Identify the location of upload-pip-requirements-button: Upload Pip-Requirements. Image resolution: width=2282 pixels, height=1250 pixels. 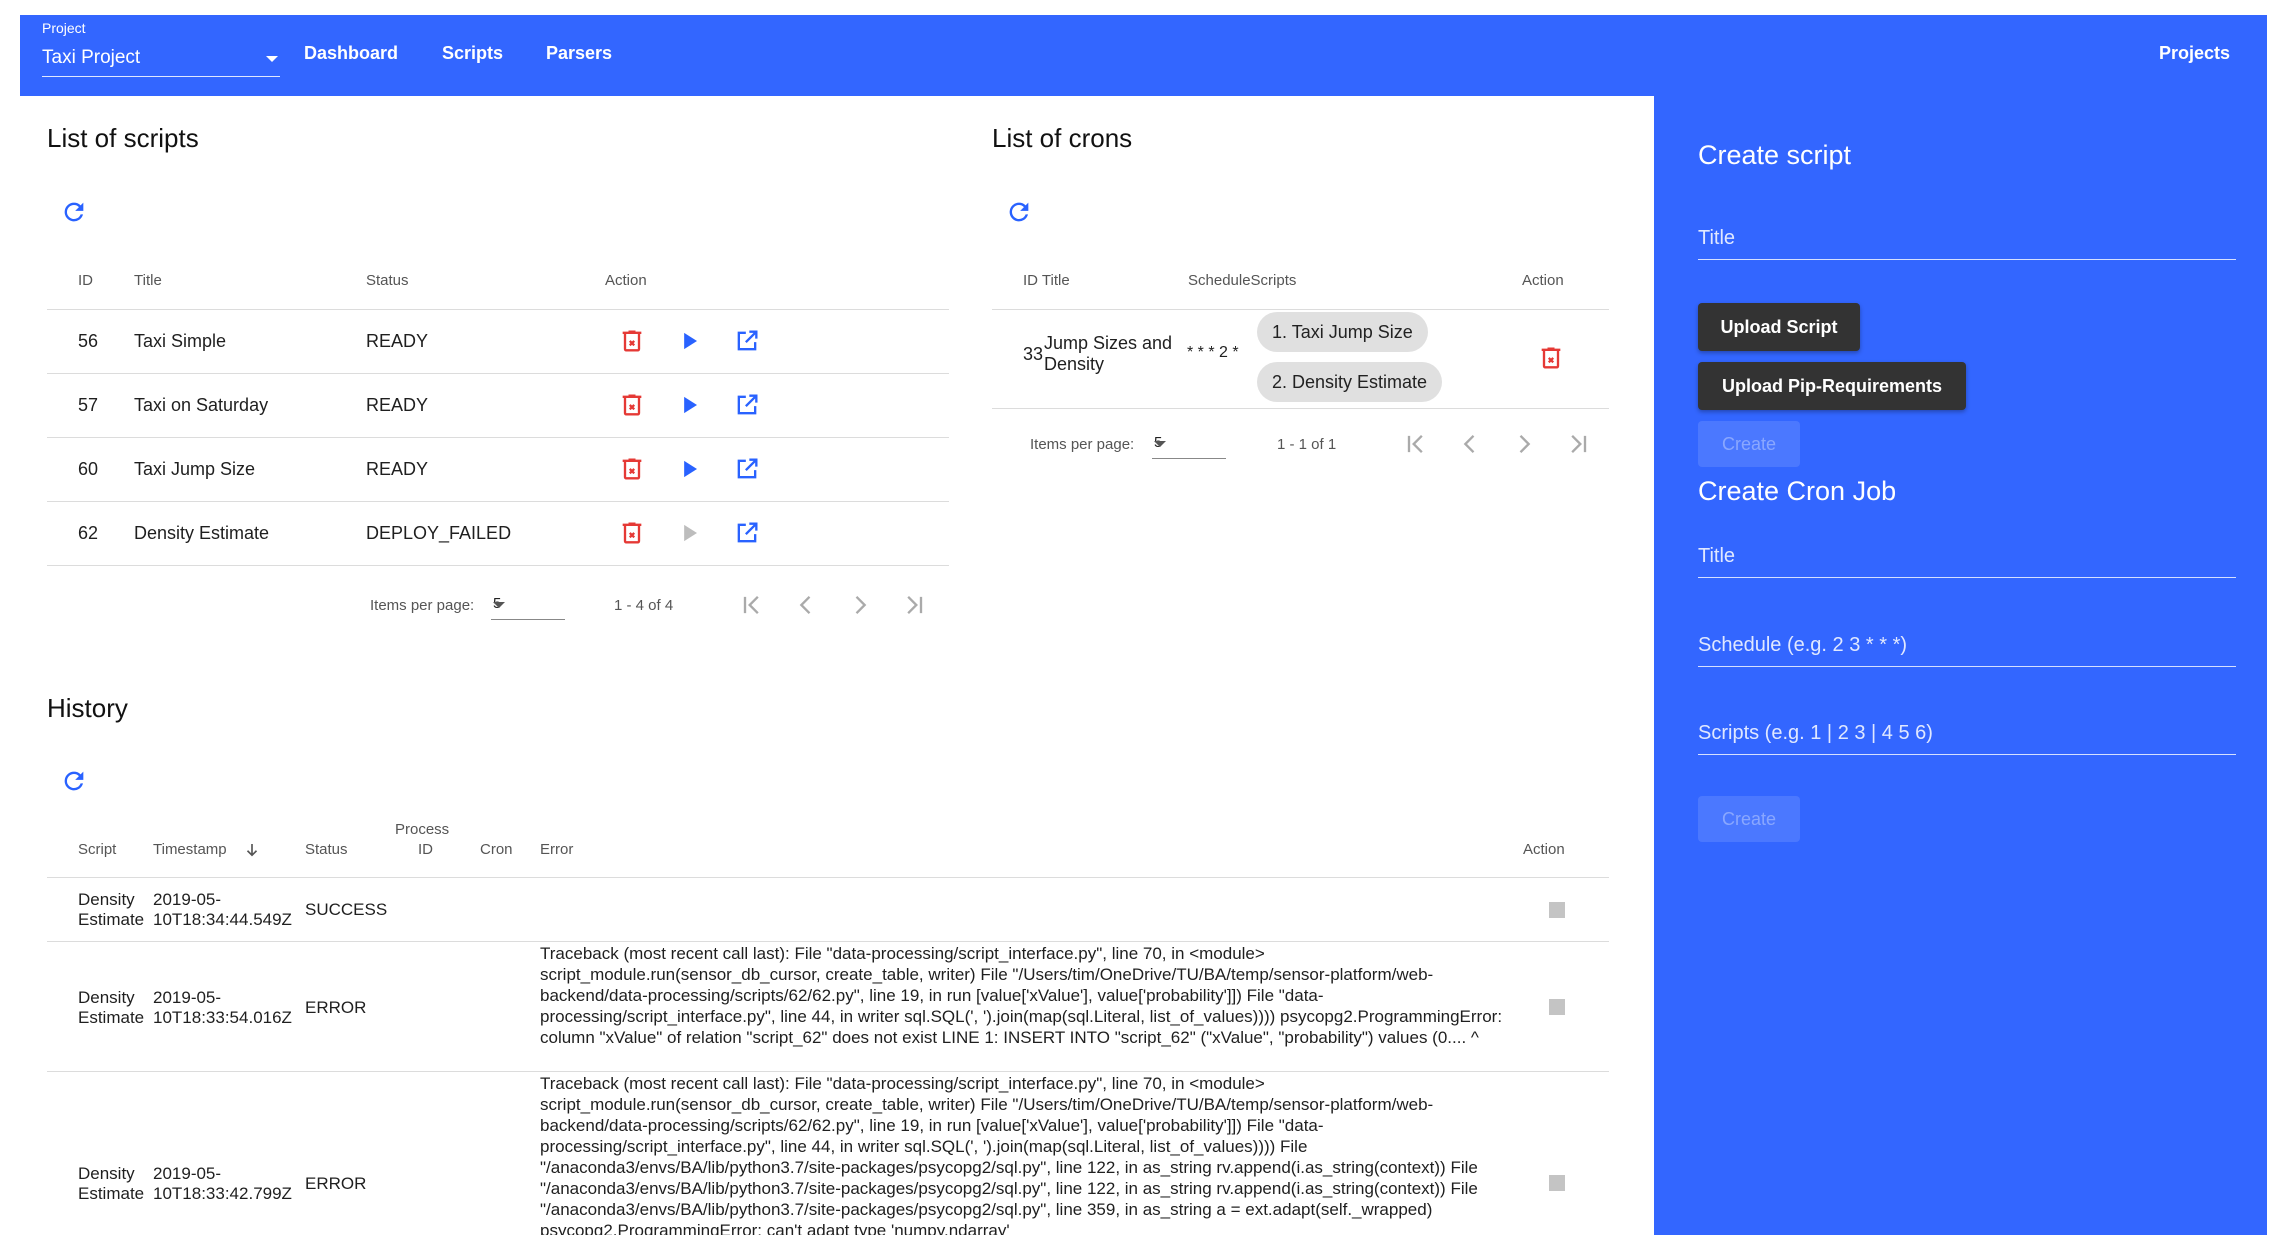
(1832, 386).